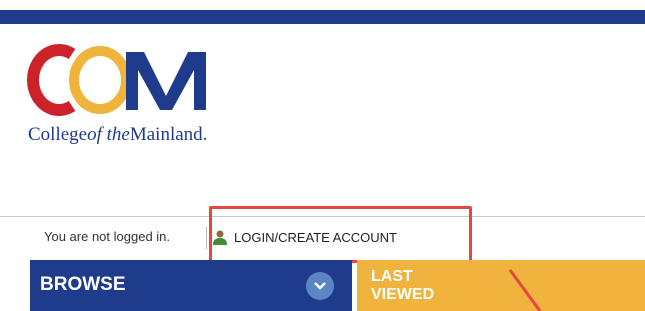 The width and height of the screenshot is (645, 311). What do you see at coordinates (320, 286) in the screenshot?
I see `chevron-down-icon` at bounding box center [320, 286].